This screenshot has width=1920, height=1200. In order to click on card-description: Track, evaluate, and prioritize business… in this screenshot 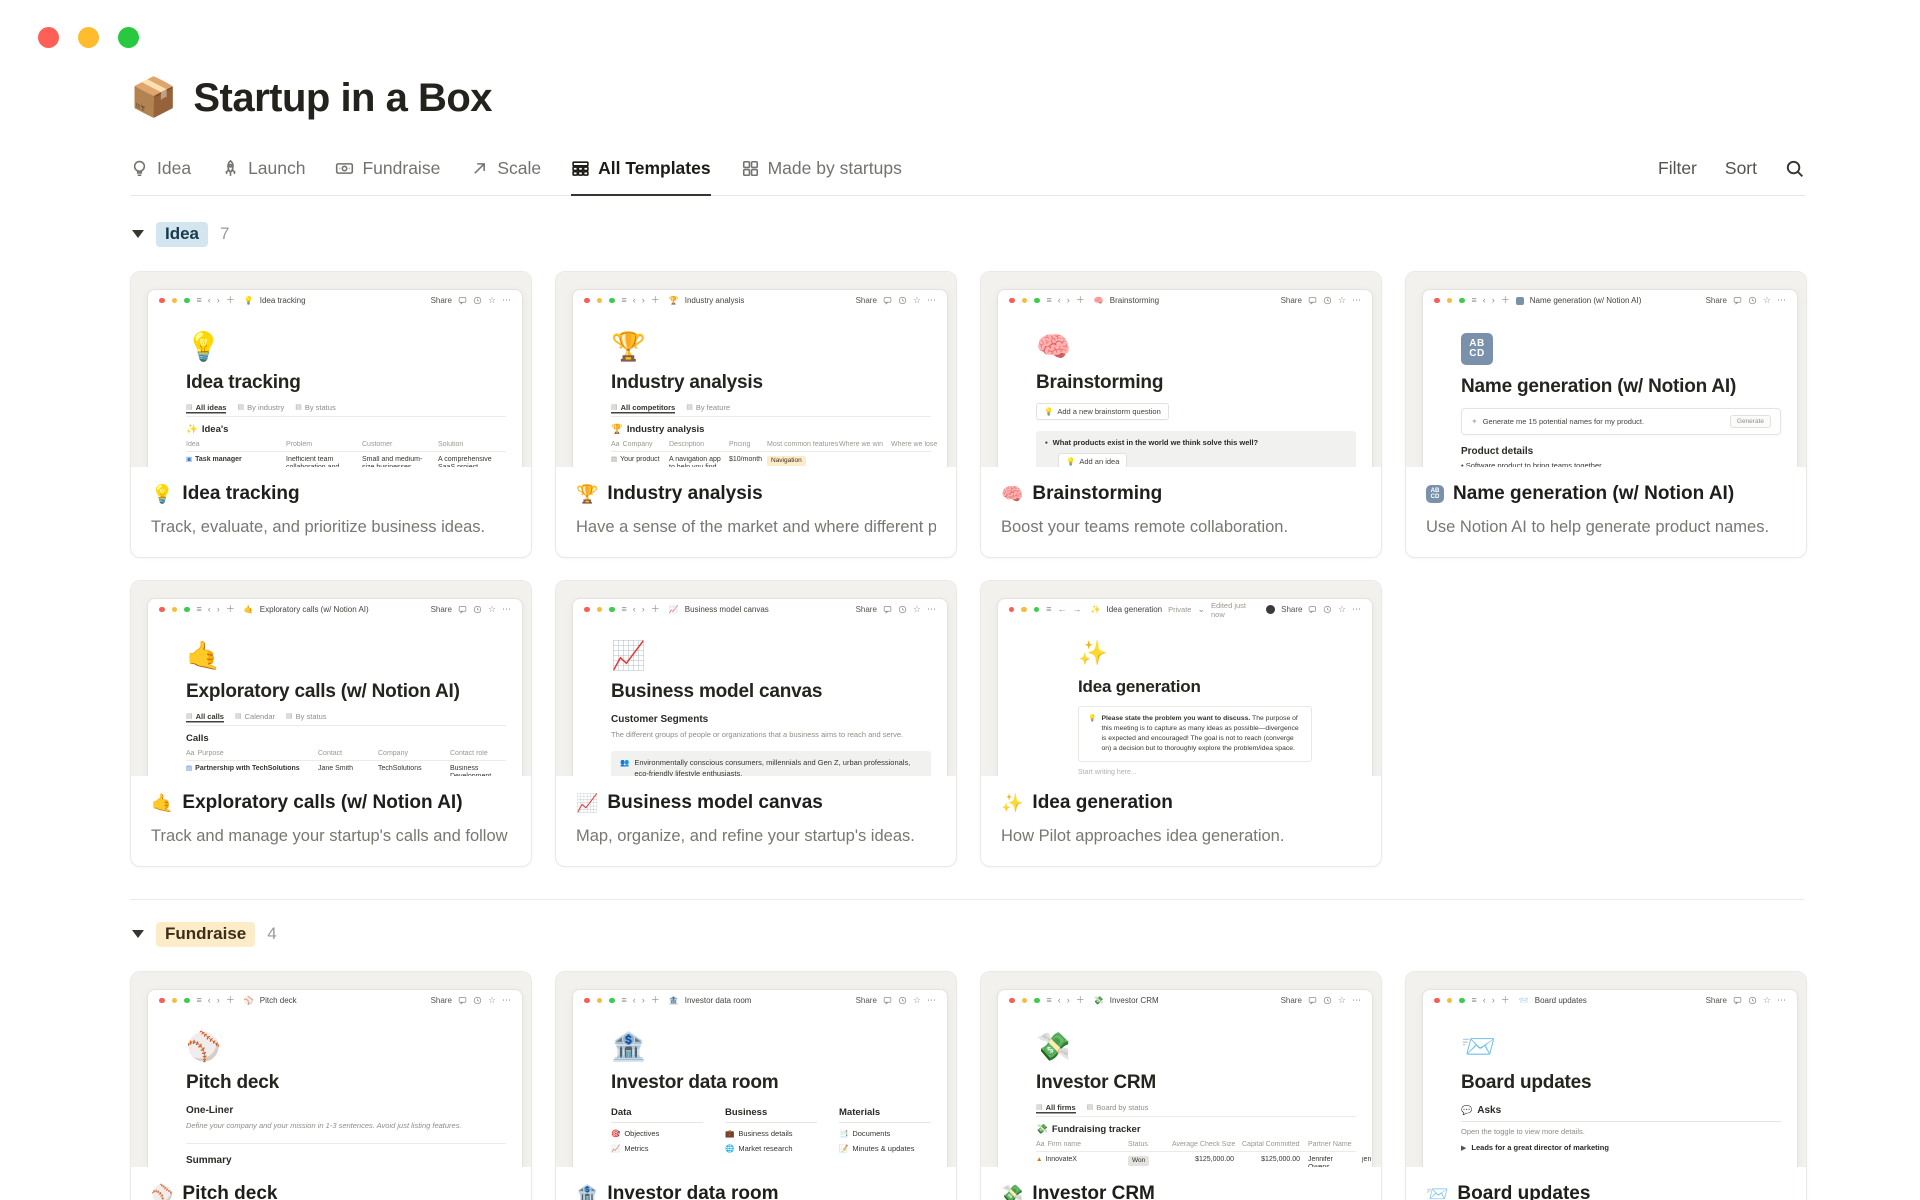, I will do `click(318, 526)`.